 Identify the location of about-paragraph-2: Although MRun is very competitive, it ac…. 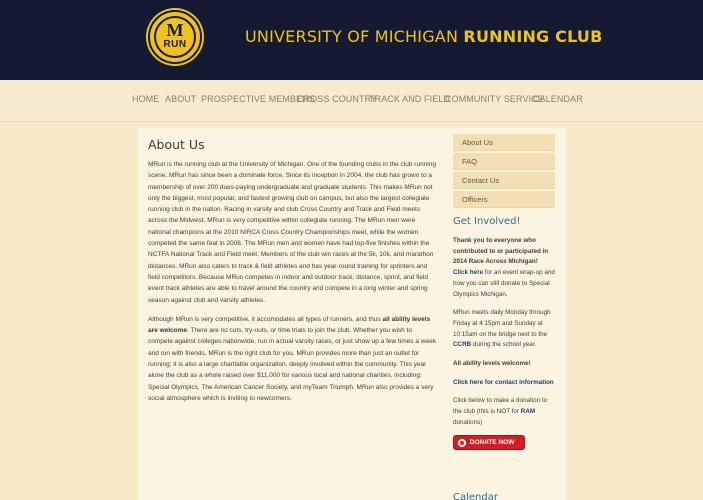
(293, 359).